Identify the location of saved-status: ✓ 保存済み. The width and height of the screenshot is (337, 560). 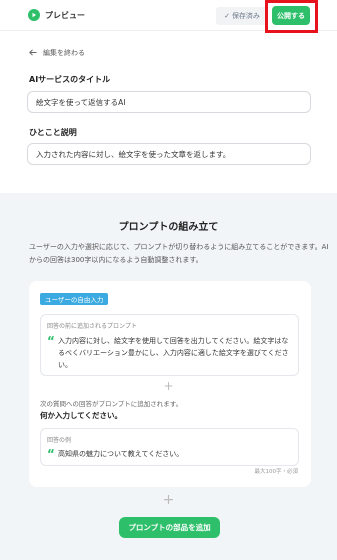
(242, 16).